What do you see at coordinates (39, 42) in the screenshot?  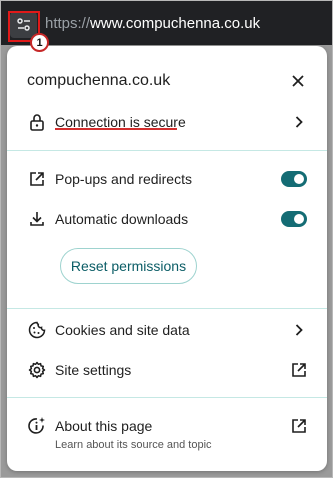 I see `annotation-badge: 1` at bounding box center [39, 42].